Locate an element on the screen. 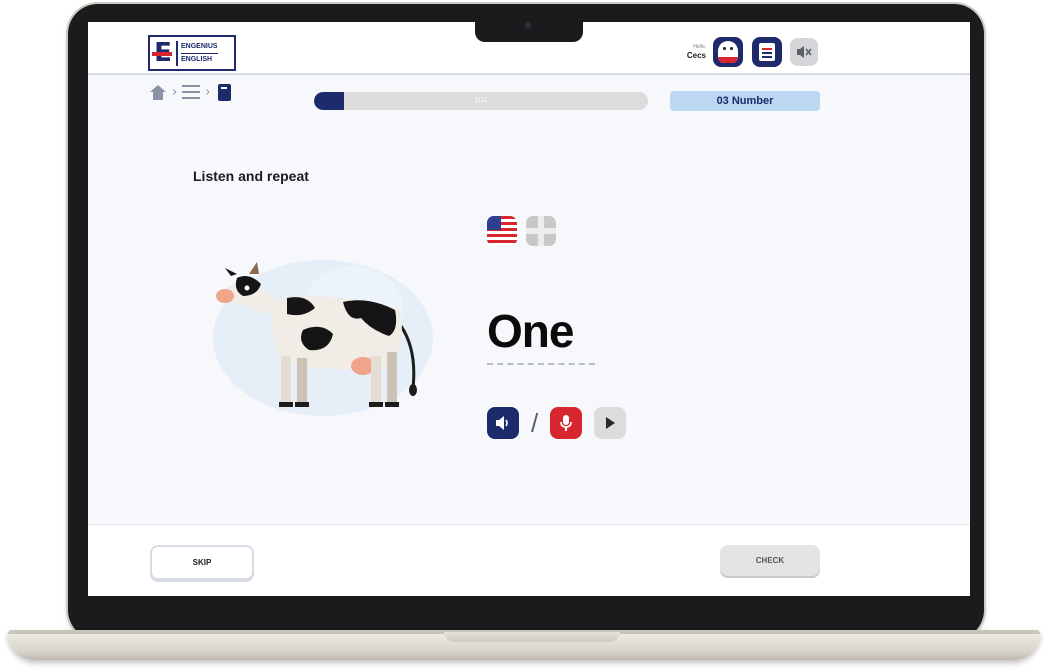 The height and width of the screenshot is (671, 1048). progress-label: 1/11 is located at coordinates (481, 100).